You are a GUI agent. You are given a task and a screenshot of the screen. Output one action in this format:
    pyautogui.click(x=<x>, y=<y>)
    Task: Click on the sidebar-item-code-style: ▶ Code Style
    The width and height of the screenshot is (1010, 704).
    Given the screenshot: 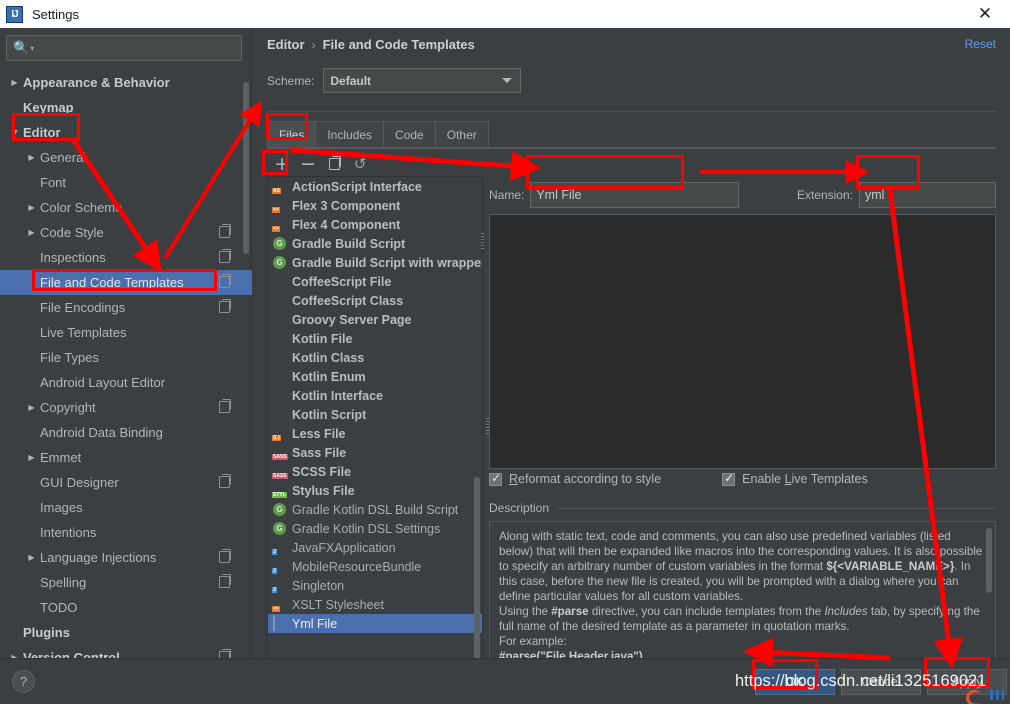 What is the action you would take?
    pyautogui.click(x=126, y=232)
    